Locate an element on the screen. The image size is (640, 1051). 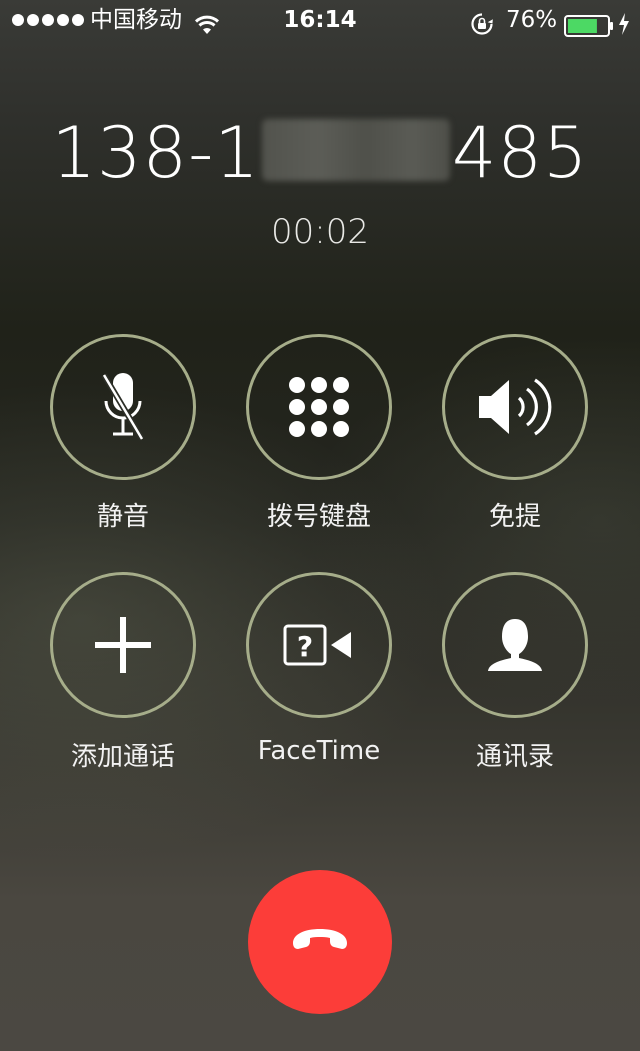
call-duration: 00:02 is located at coordinates (320, 232).